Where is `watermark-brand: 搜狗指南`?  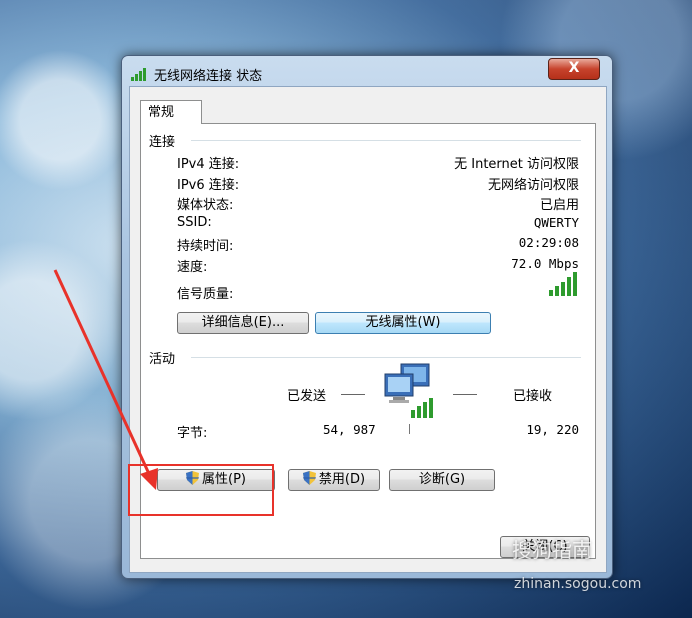 watermark-brand: 搜狗指南 is located at coordinates (552, 550).